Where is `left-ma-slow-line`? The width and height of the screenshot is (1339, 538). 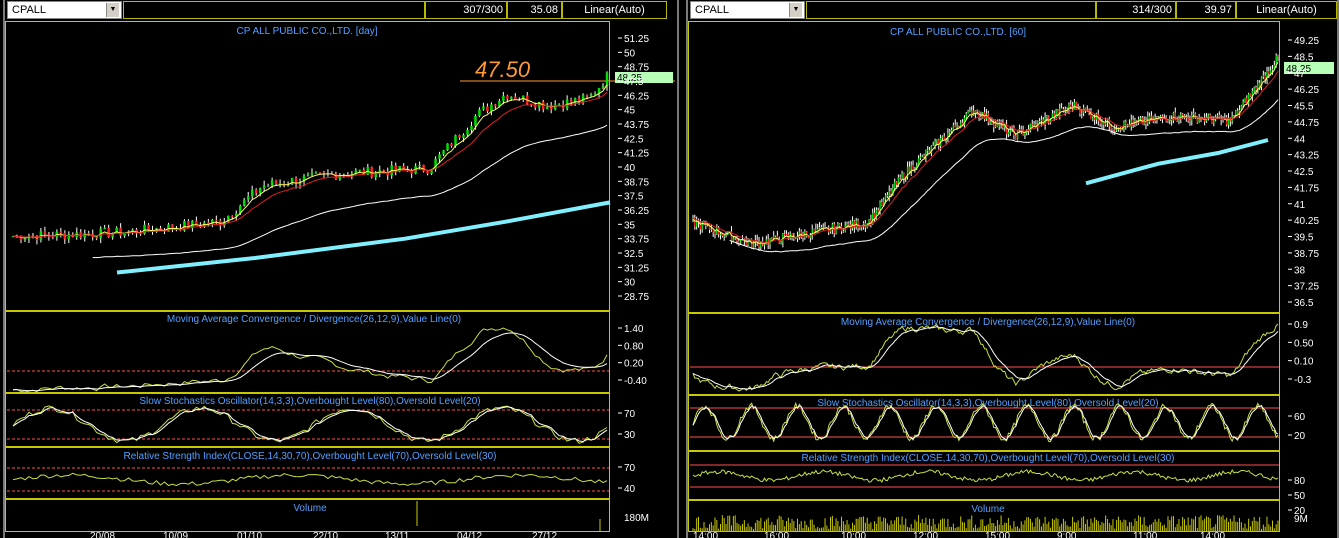 left-ma-slow-line is located at coordinates (350, 191).